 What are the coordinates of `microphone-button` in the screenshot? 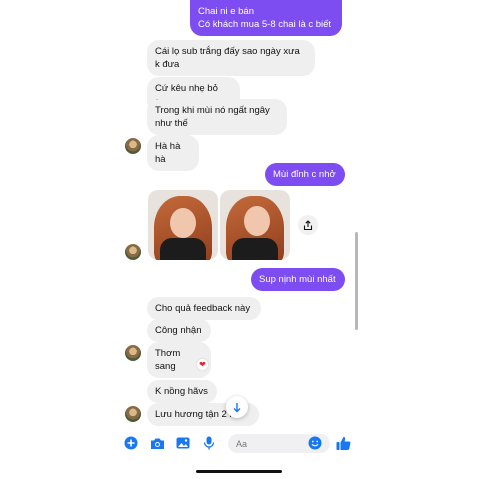 It's located at (209, 443).